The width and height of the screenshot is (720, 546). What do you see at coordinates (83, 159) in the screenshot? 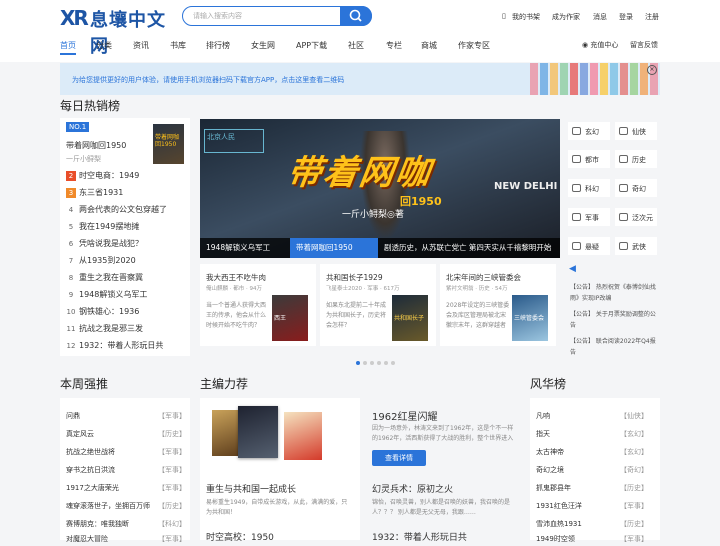
I see `top-book-author: 一斤小鲟梨` at bounding box center [83, 159].